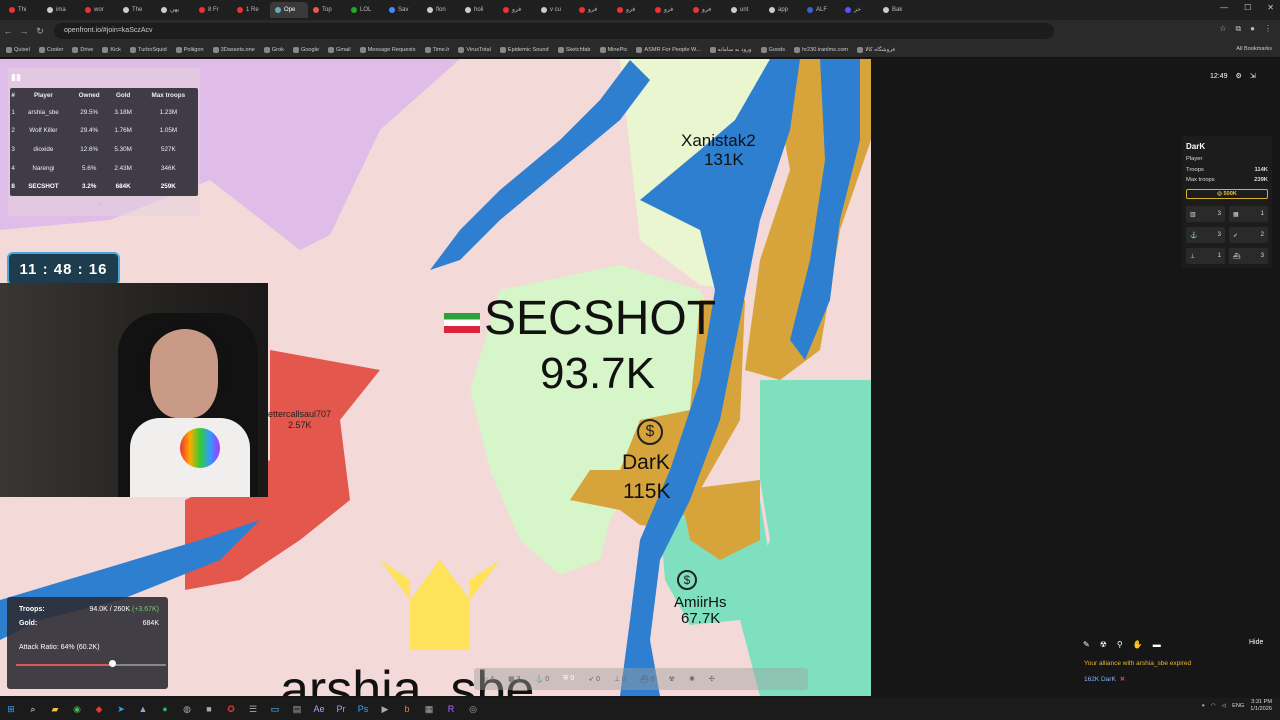 This screenshot has width=1280, height=720. What do you see at coordinates (745, 10) in the screenshot?
I see `browser-tab: unt` at bounding box center [745, 10].